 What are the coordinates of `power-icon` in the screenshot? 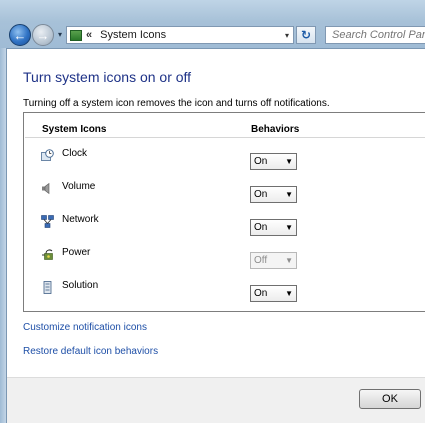 It's located at (47, 254).